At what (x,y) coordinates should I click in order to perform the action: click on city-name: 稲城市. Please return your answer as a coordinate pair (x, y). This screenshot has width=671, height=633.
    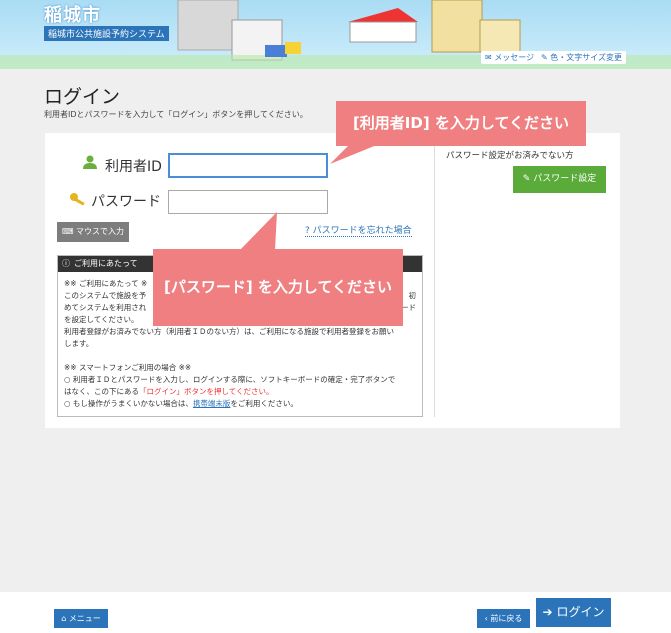
    Looking at the image, I should click on (72, 15).